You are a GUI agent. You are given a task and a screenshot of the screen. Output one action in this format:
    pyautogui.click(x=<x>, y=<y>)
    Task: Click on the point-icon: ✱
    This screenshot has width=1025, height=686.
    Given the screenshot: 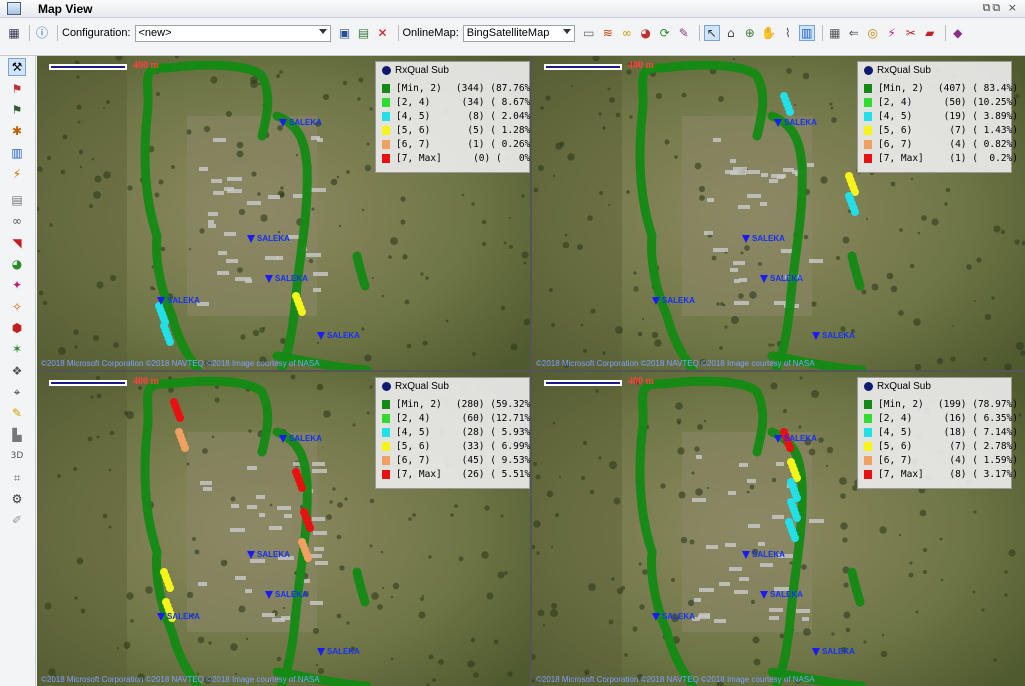 What is the action you would take?
    pyautogui.click(x=17, y=131)
    